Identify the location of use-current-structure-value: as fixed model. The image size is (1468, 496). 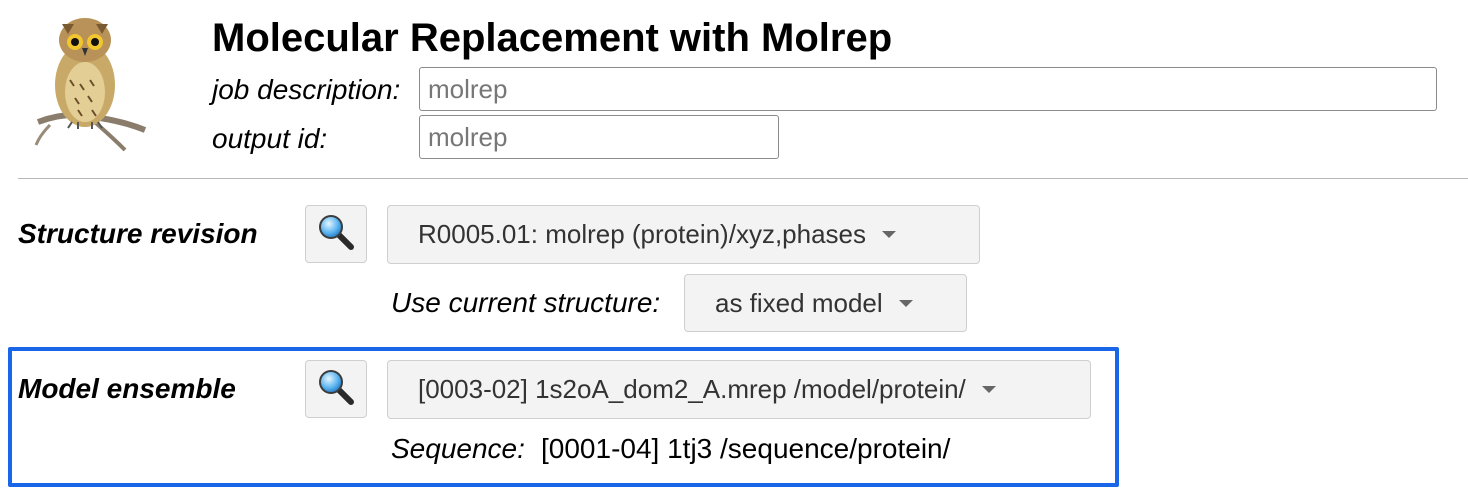
(799, 302).